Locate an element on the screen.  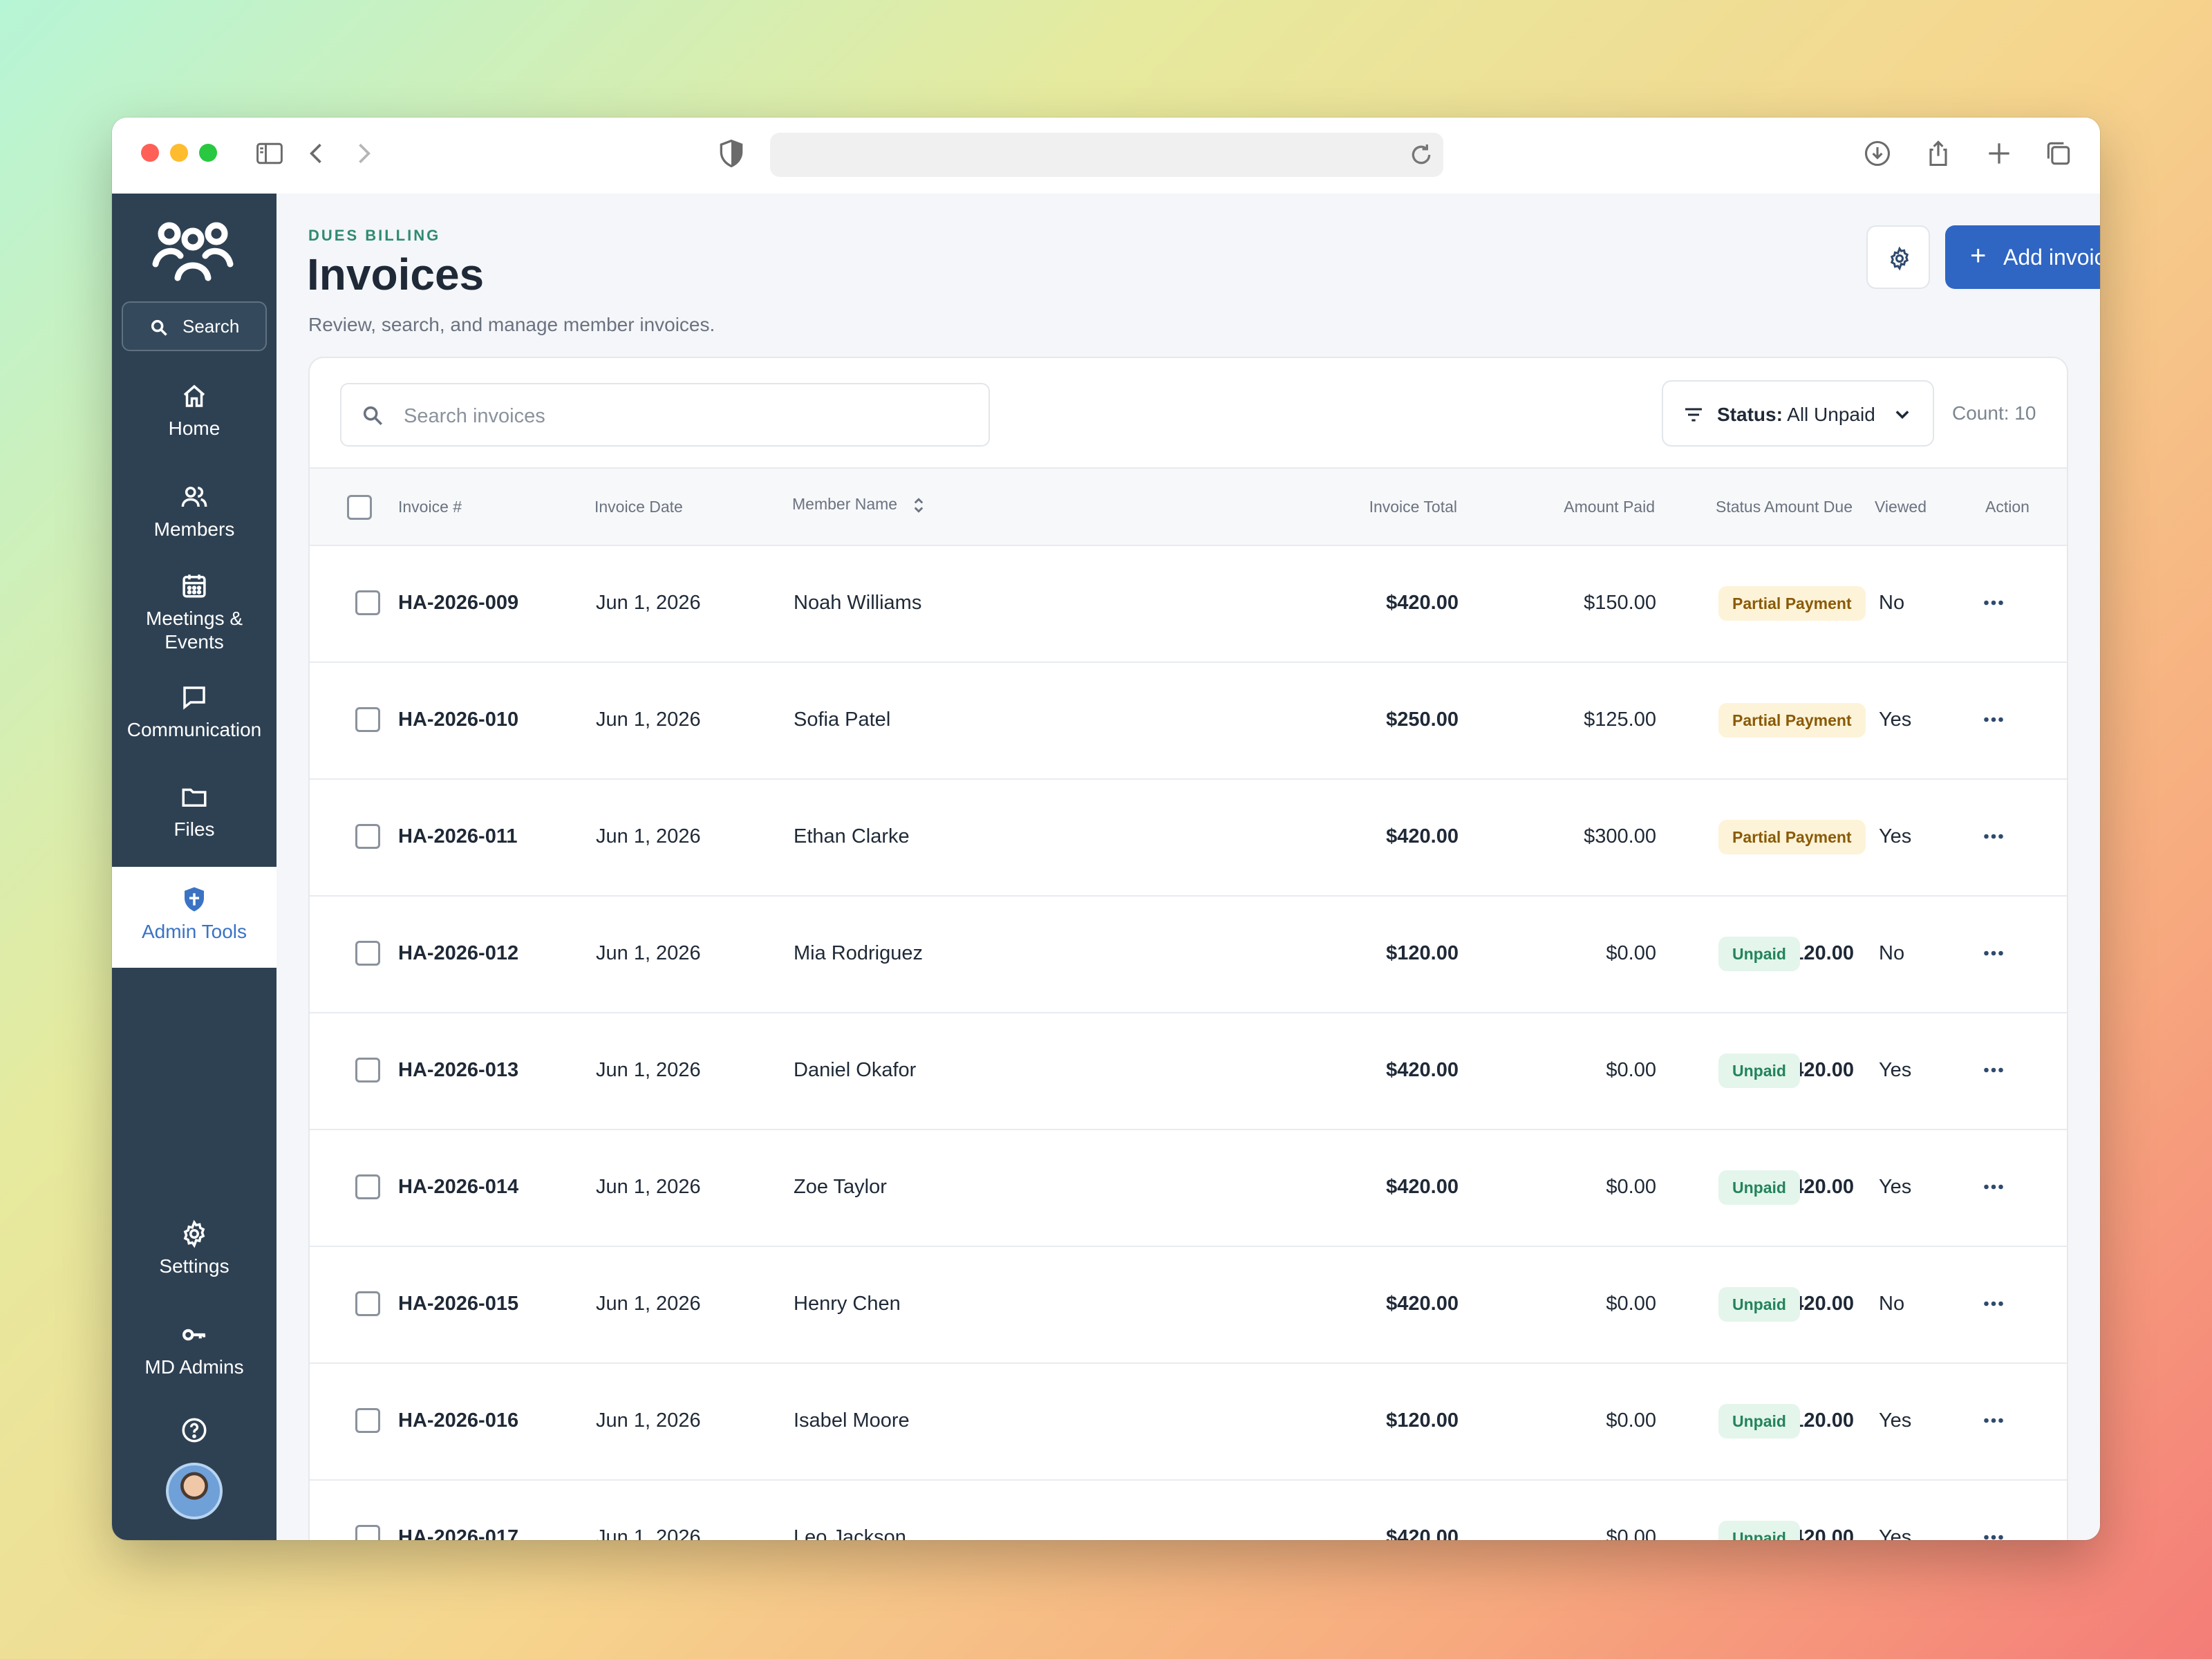
member-name: Ethan Clarke is located at coordinates (852, 836).